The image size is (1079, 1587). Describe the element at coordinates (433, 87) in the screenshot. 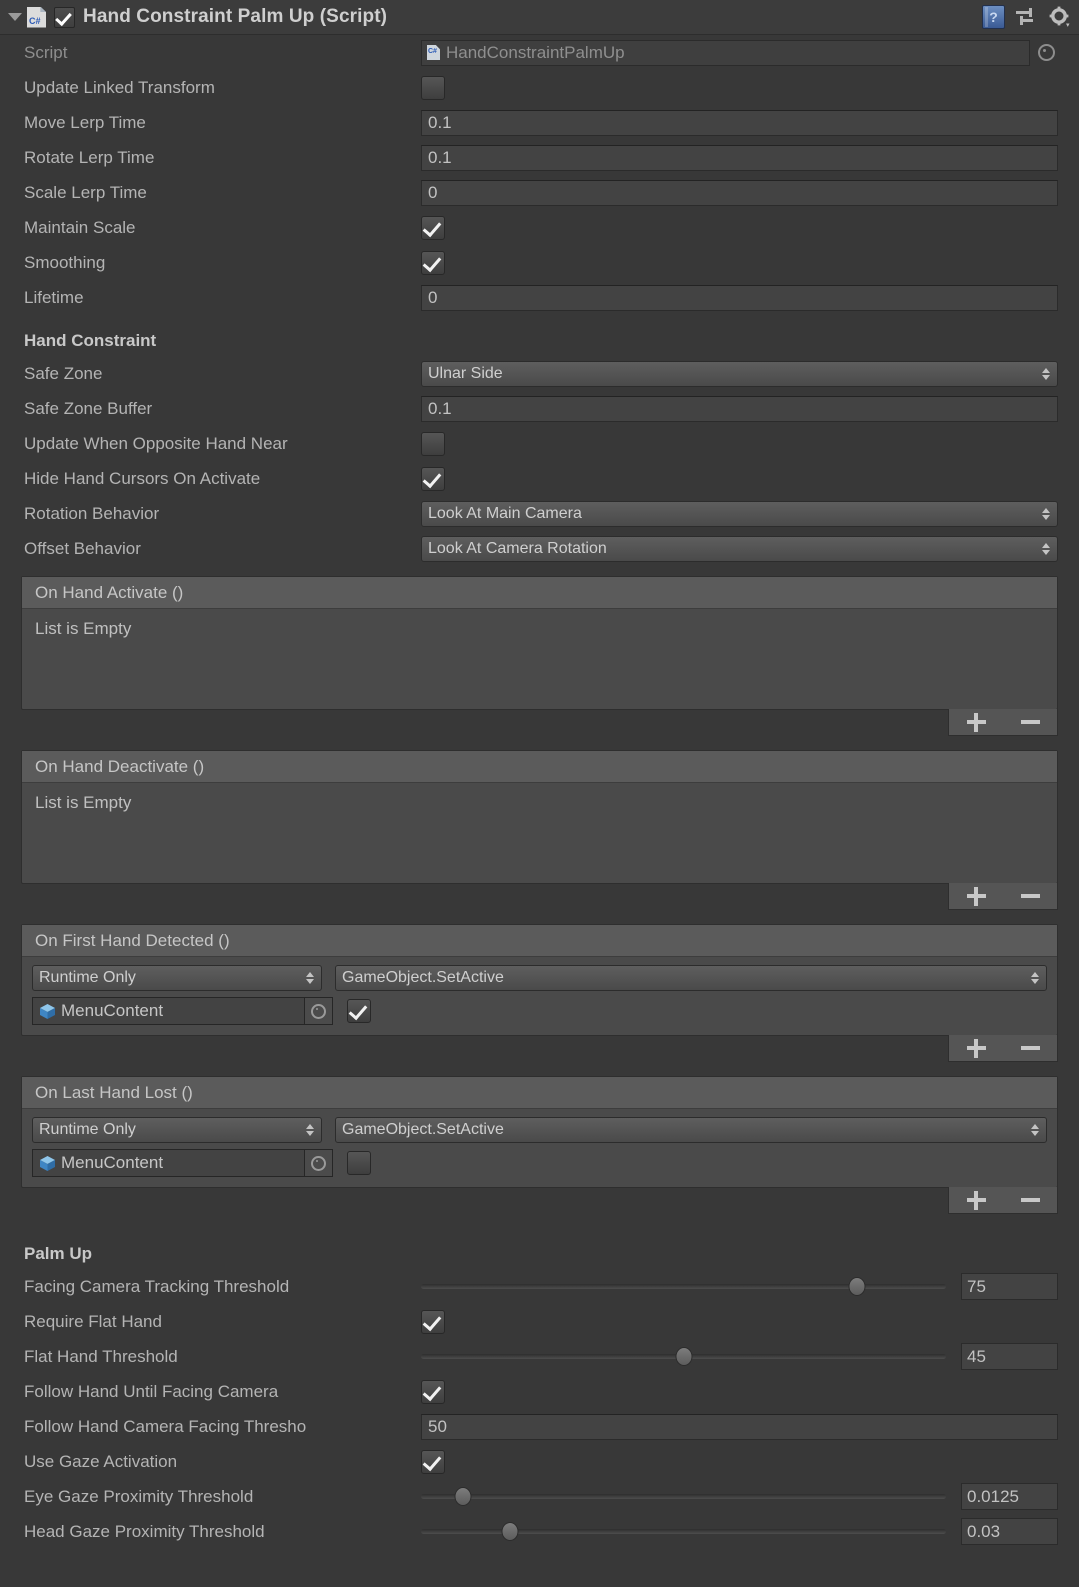

I see `checkbox-update-linked-transform` at that location.